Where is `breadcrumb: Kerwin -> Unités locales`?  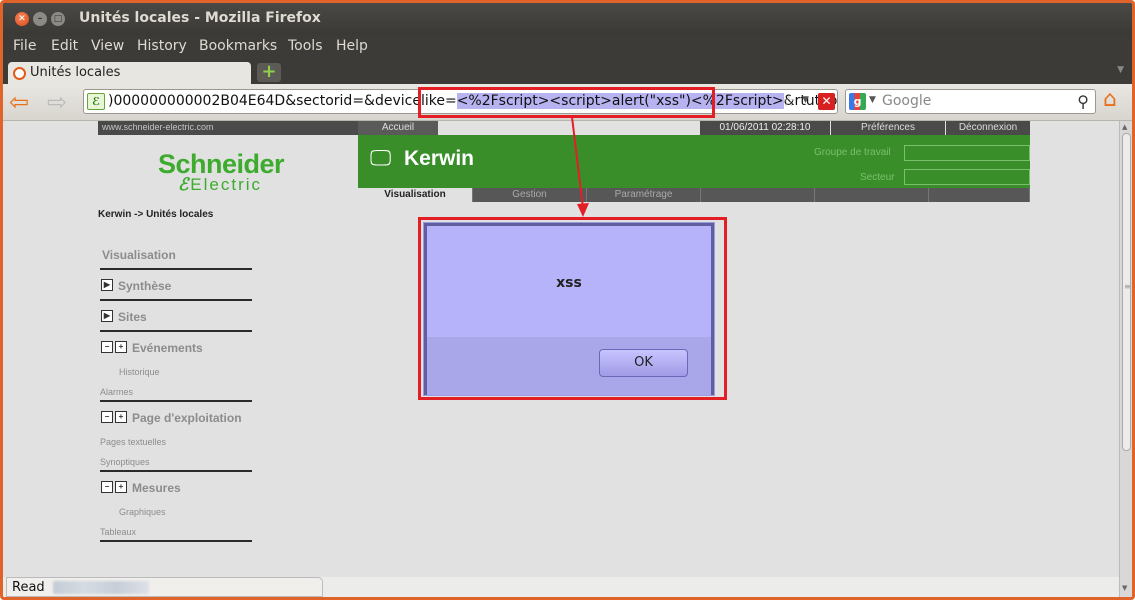 breadcrumb: Kerwin -> Unités locales is located at coordinates (156, 214).